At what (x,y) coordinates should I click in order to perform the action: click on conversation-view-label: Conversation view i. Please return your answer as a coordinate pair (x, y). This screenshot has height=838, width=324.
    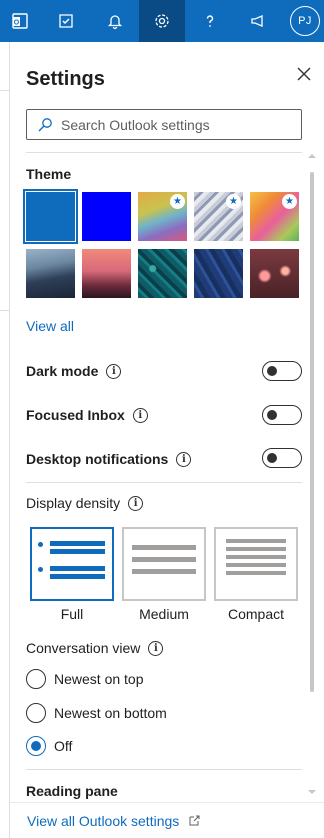
    Looking at the image, I should click on (95, 648).